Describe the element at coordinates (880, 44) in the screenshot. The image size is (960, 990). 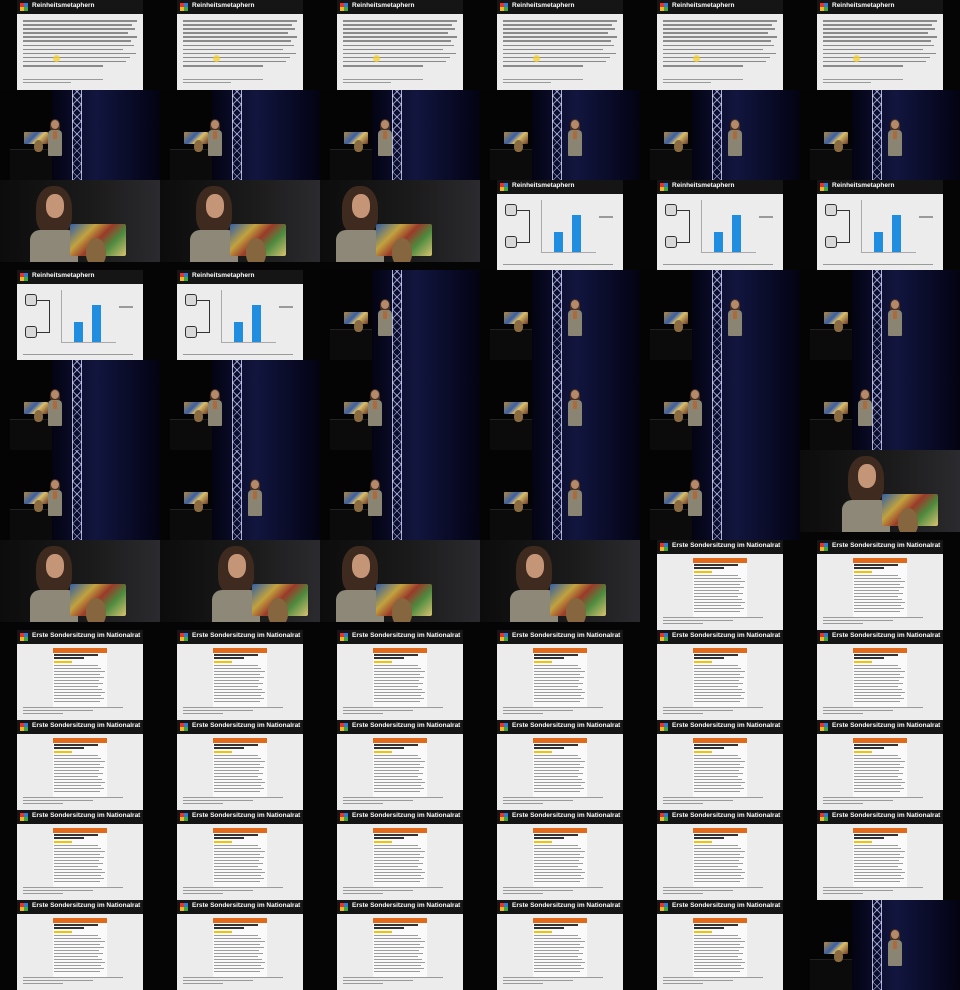
I see `slide-body-text` at that location.